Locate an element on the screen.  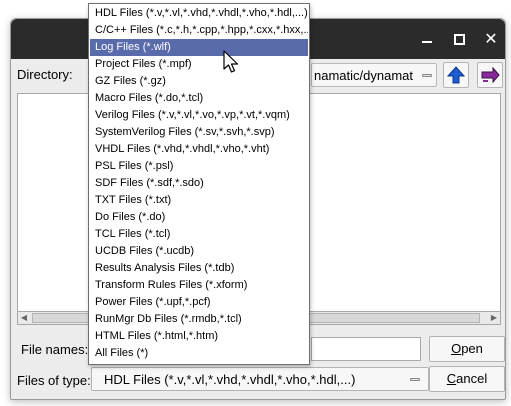
file-type-option: Project Files (*.mpf) is located at coordinates (199, 64).